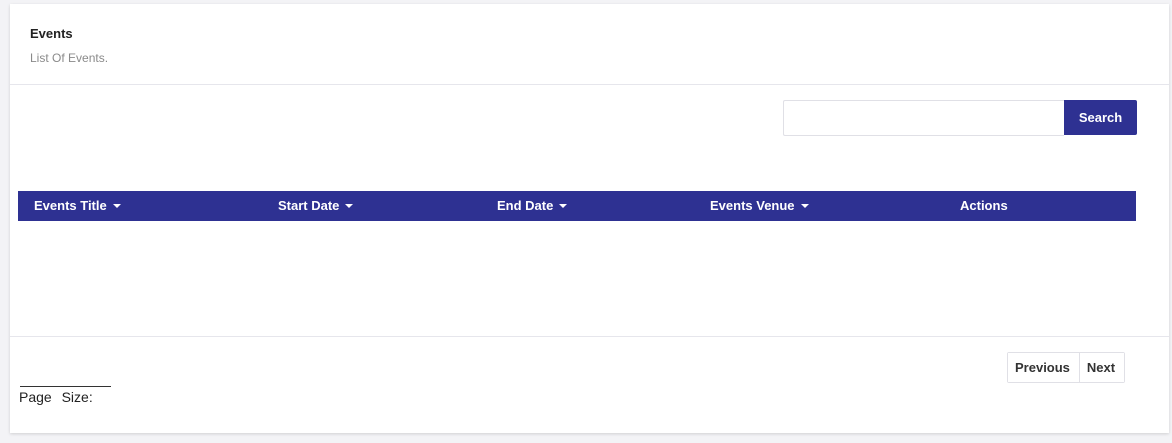 Image resolution: width=1172 pixels, height=443 pixels. What do you see at coordinates (56, 397) in the screenshot?
I see `page-size-label: Page Size:` at bounding box center [56, 397].